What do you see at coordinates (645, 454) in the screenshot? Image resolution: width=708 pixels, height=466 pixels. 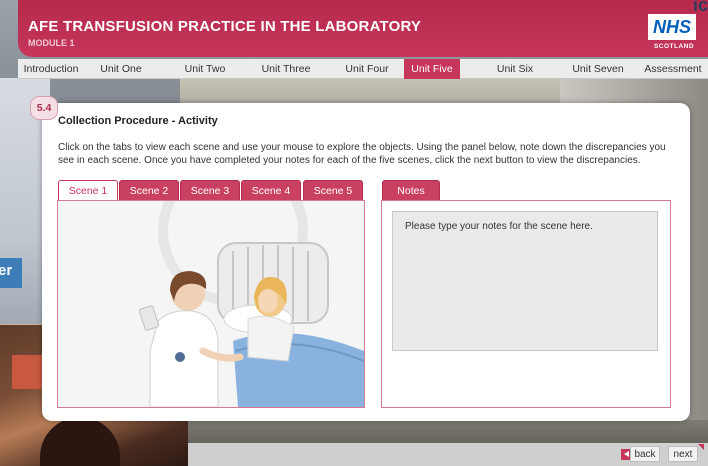 I see `back-button: back` at bounding box center [645, 454].